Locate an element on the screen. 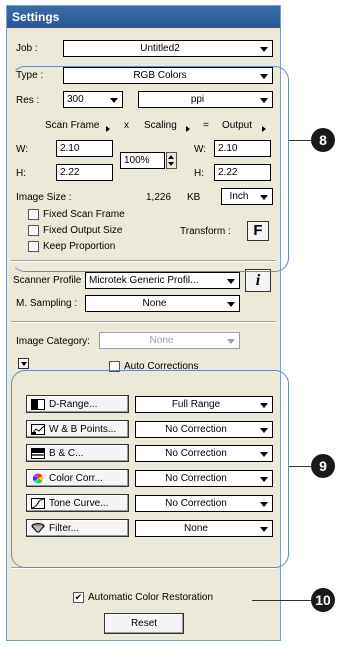 The height and width of the screenshot is (646, 349). m-sampling-value: None is located at coordinates (154, 303).